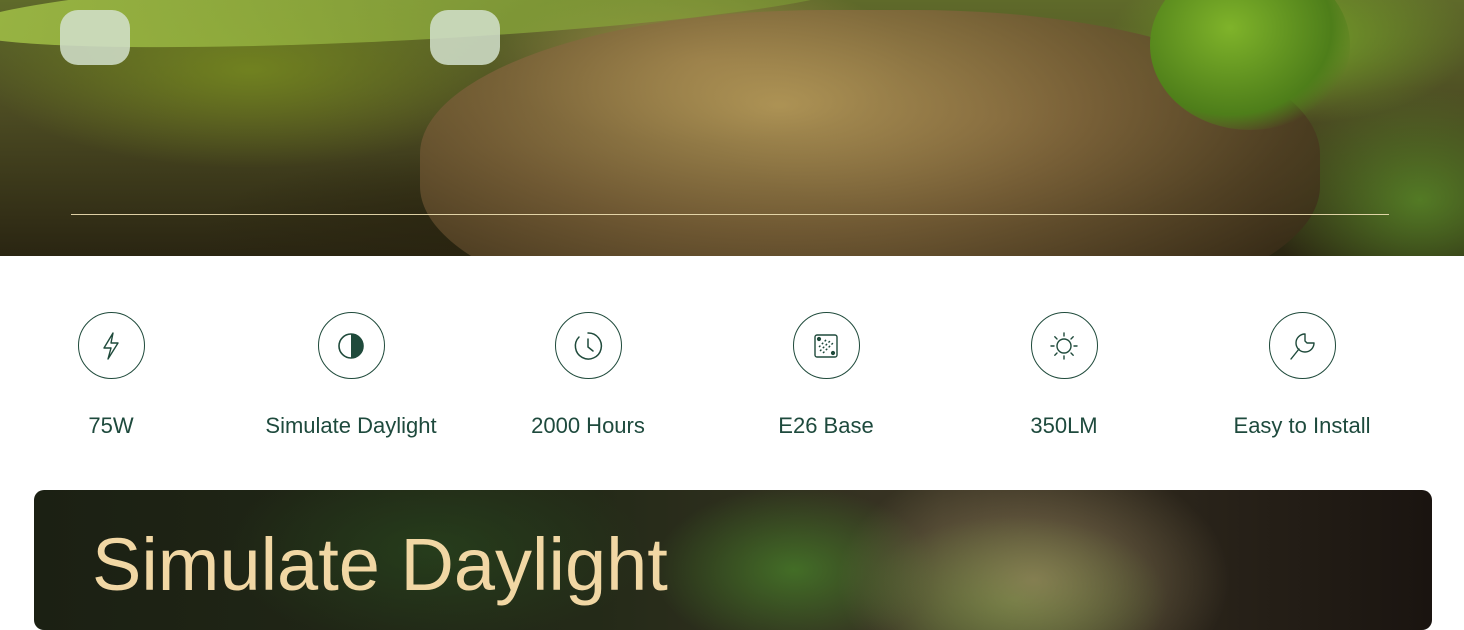  What do you see at coordinates (111, 425) in the screenshot?
I see `feature-label: 75W` at bounding box center [111, 425].